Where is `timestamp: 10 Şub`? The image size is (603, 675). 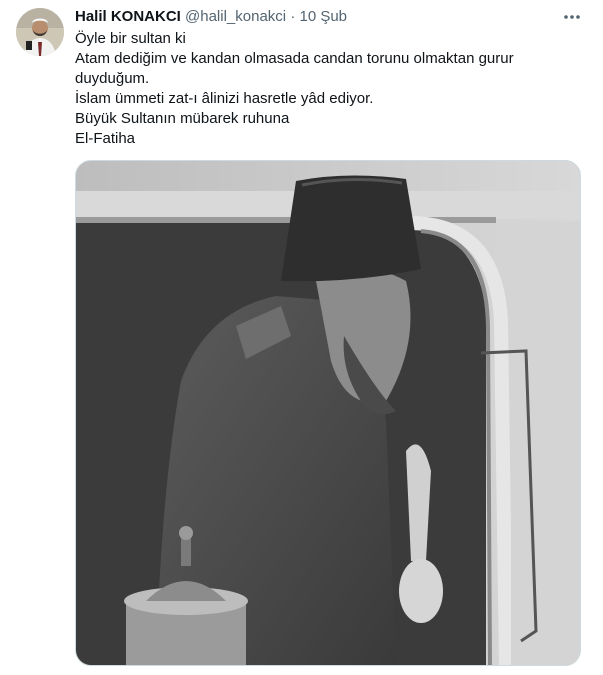
timestamp: 10 Şub is located at coordinates (323, 16).